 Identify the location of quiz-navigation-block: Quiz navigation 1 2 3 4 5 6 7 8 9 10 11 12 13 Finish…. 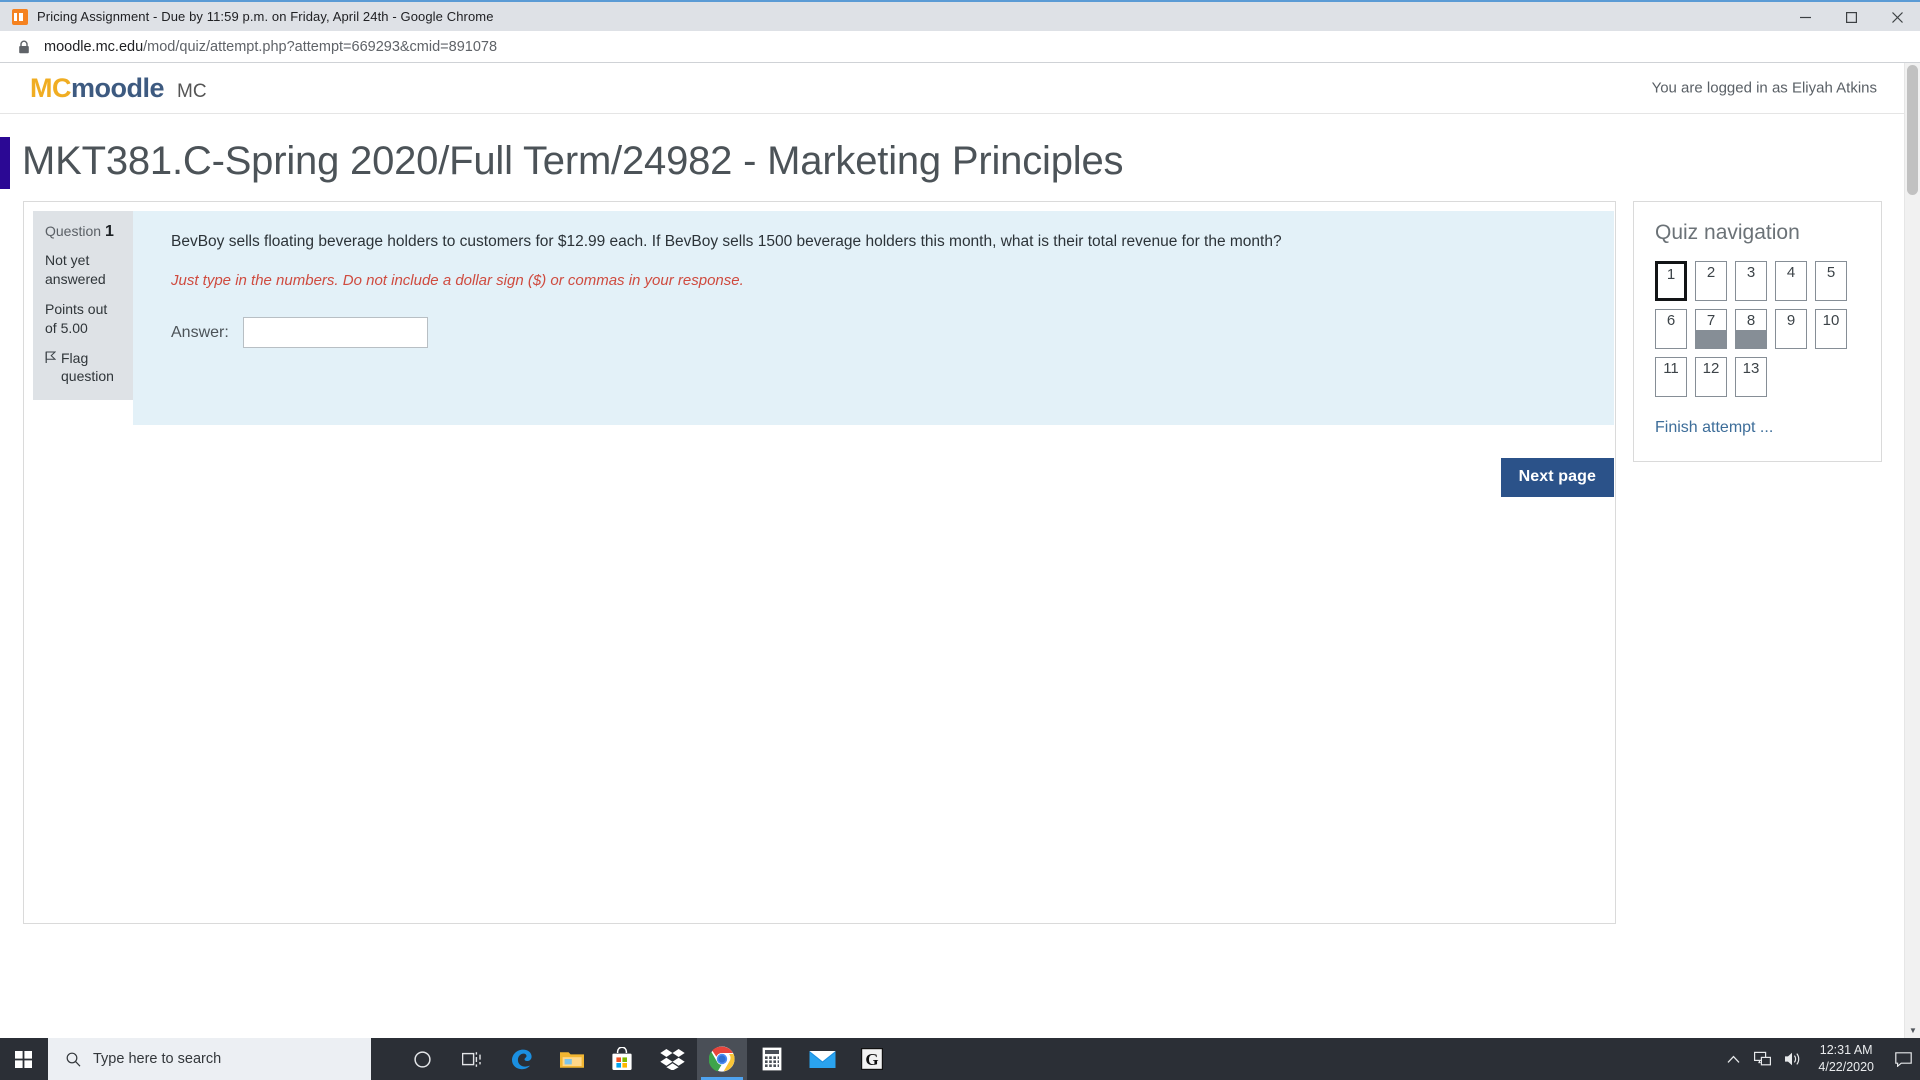
(1757, 331).